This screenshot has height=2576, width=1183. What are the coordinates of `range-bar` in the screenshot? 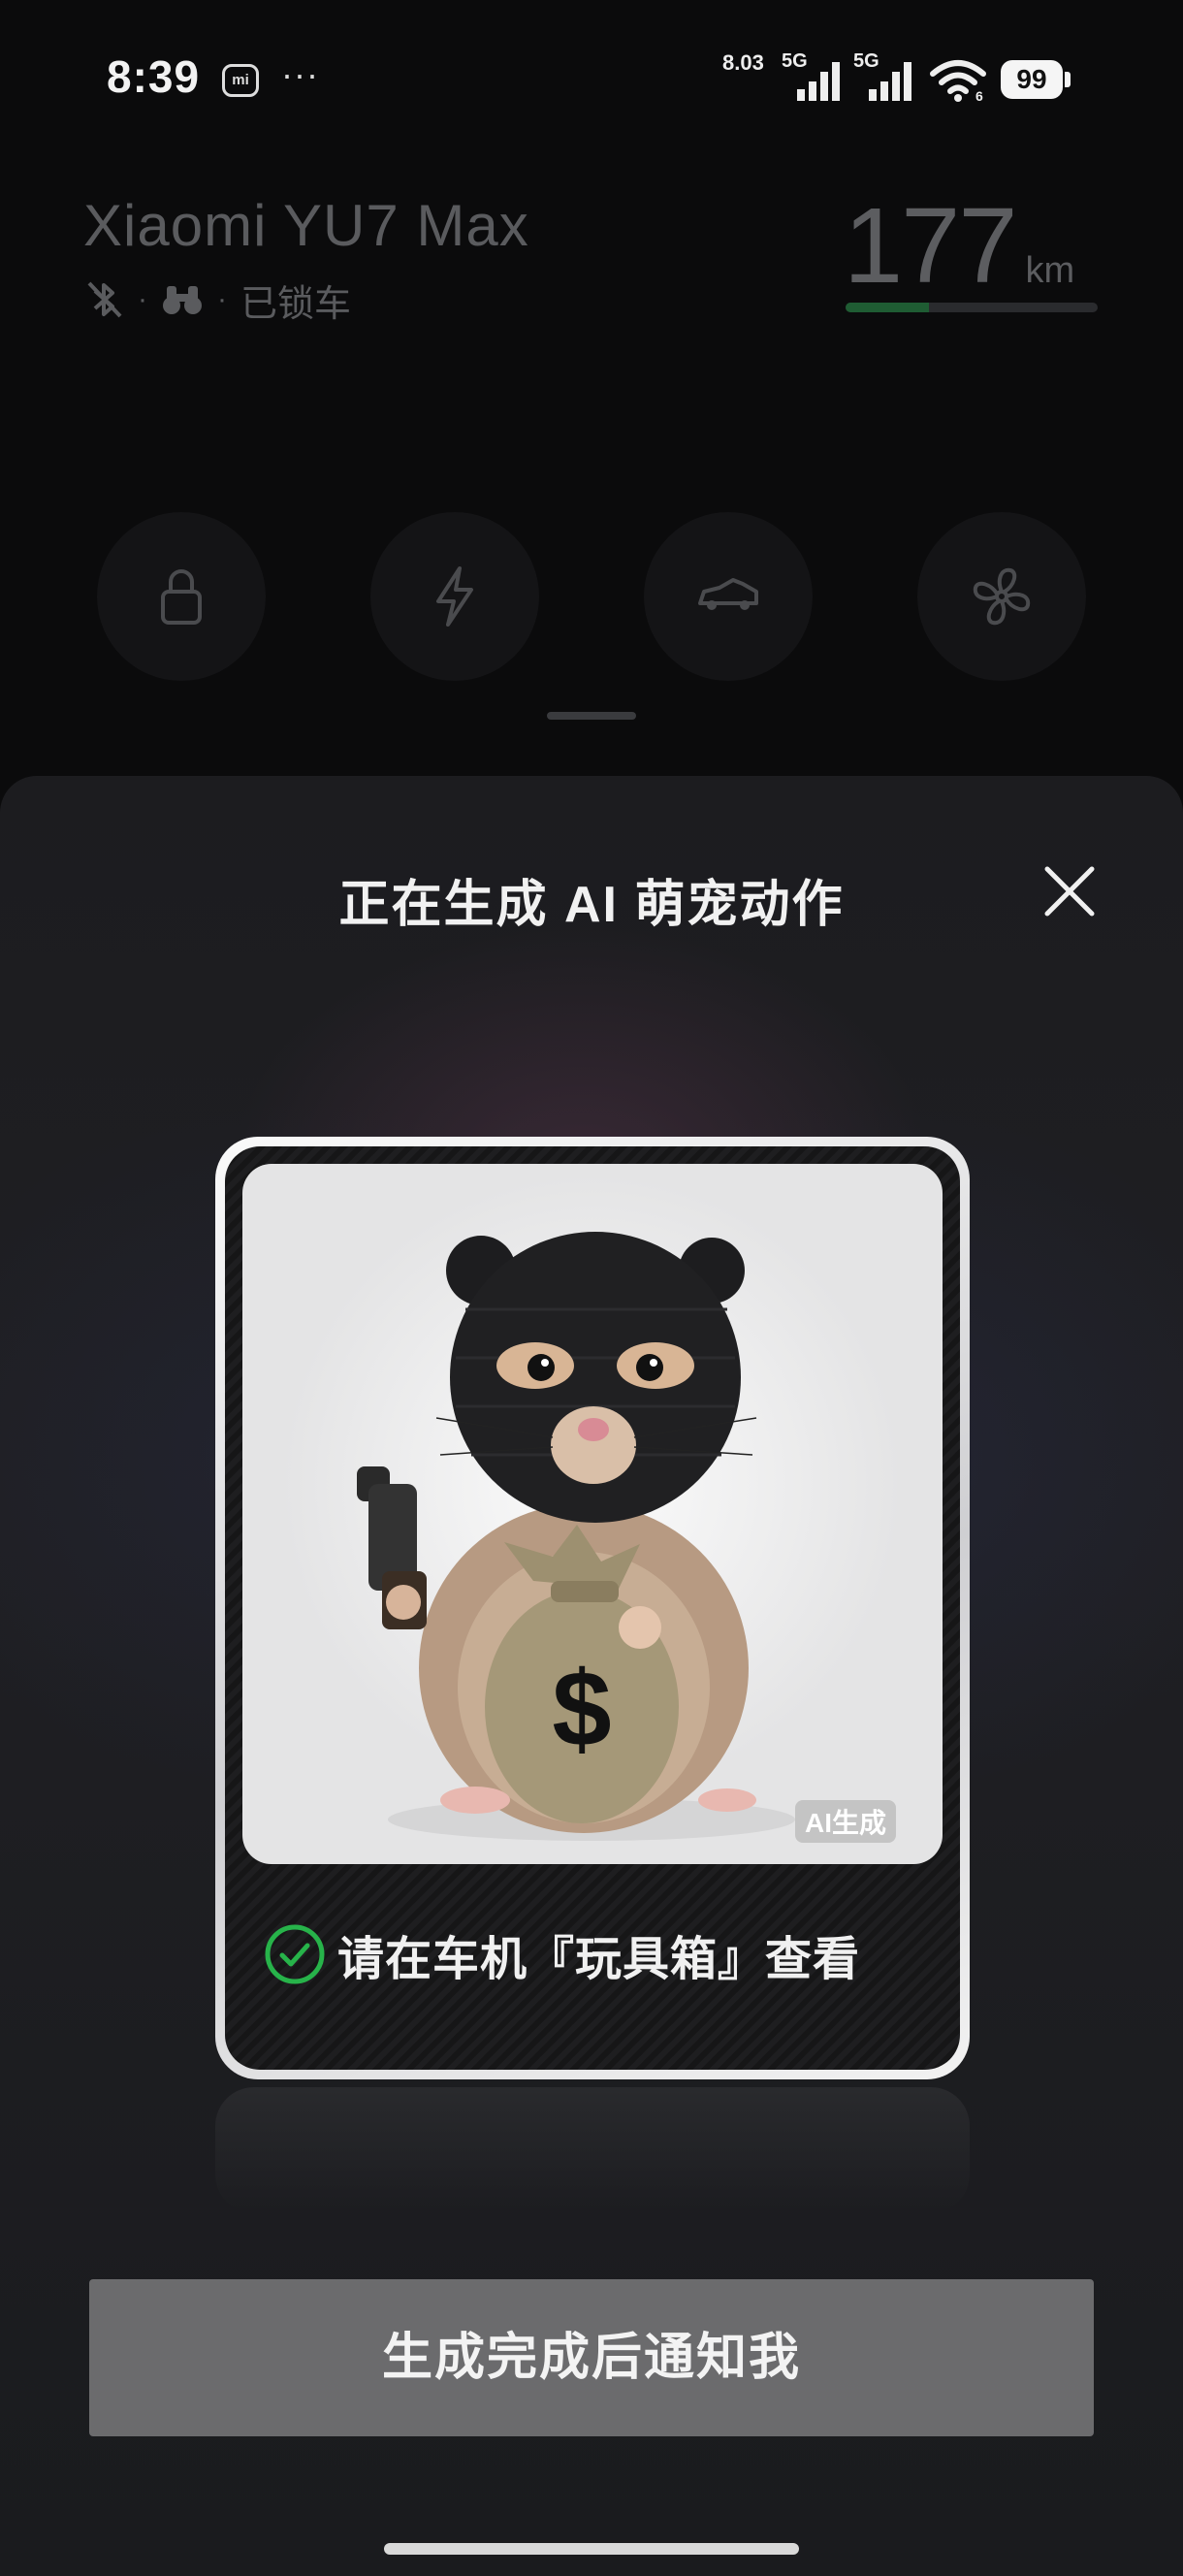 It's located at (972, 307).